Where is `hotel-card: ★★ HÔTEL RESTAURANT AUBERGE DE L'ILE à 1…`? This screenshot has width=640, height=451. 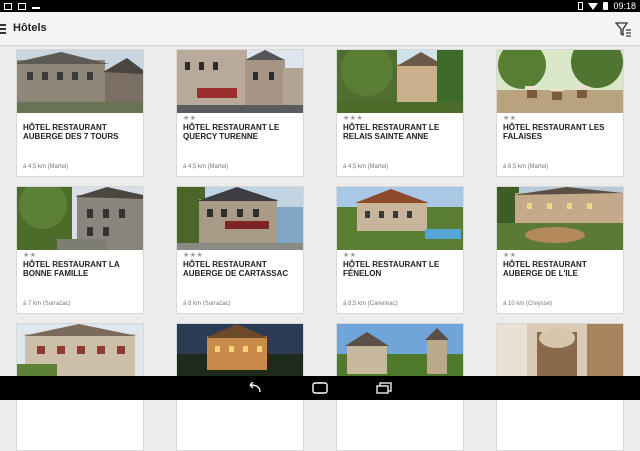 hotel-card: ★★ HÔTEL RESTAURANT AUBERGE DE L'ILE à 1… is located at coordinates (560, 250).